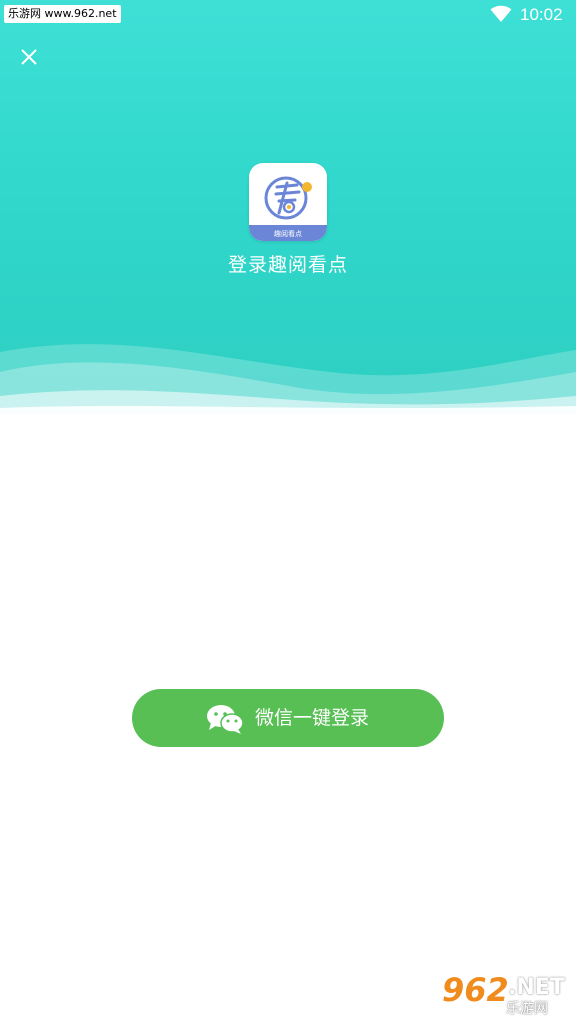  I want to click on corner-watermark-suffix: .NET, so click(536, 987).